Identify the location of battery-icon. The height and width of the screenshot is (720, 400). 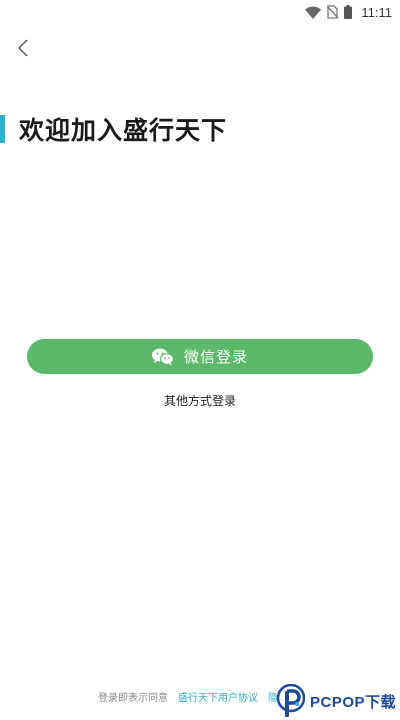
(348, 12).